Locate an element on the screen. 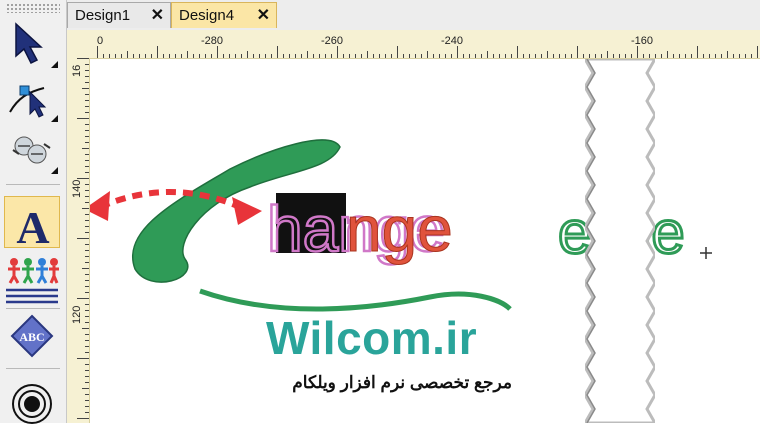  torn-page-gap is located at coordinates (620, 241).